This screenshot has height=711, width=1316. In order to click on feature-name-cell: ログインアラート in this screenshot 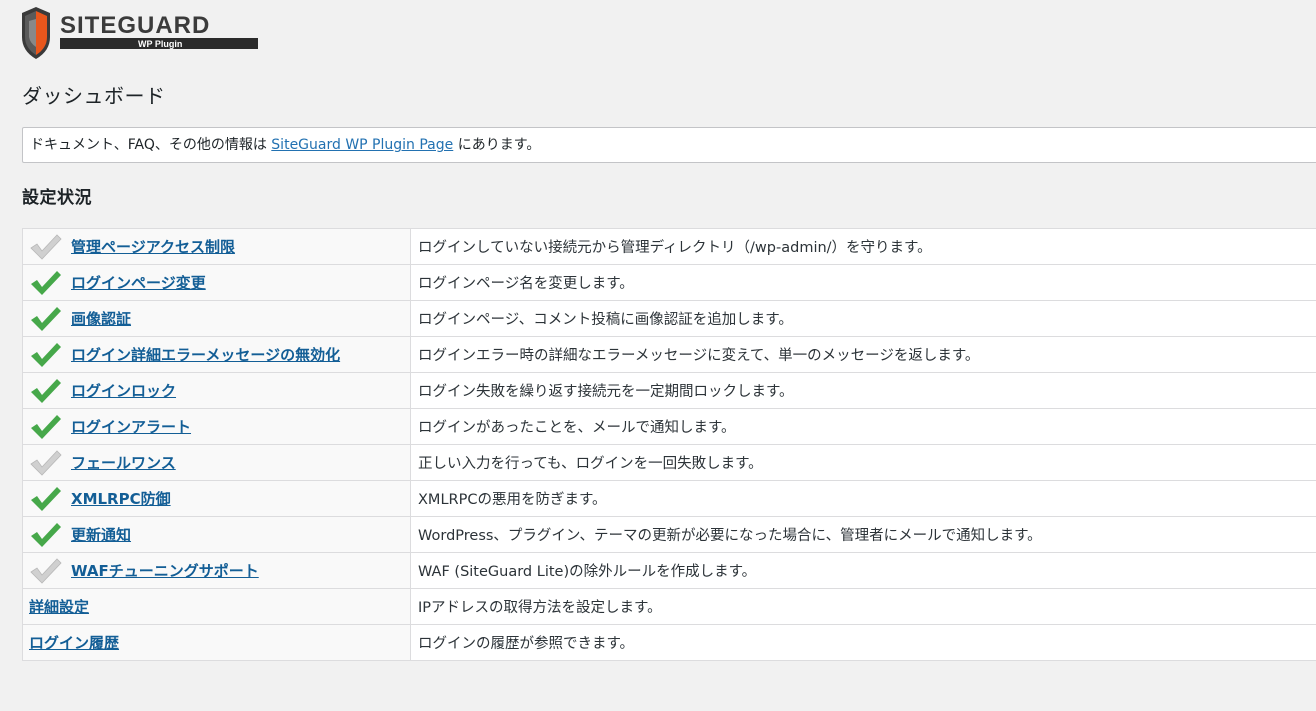, I will do `click(216, 426)`.